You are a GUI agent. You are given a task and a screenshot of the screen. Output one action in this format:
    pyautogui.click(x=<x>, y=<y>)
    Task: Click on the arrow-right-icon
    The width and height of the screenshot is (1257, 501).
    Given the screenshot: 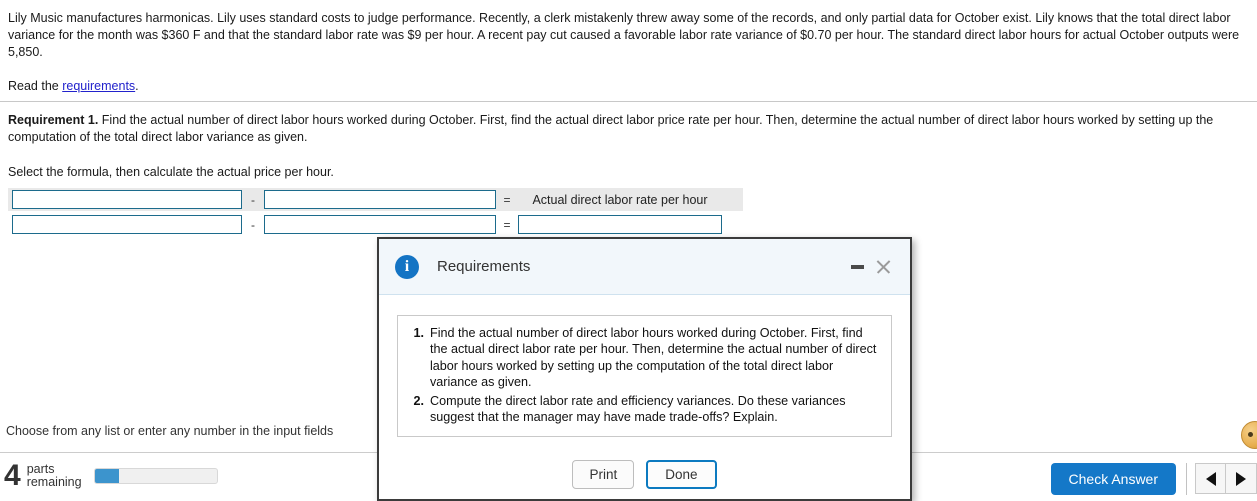 What is the action you would take?
    pyautogui.click(x=1241, y=478)
    